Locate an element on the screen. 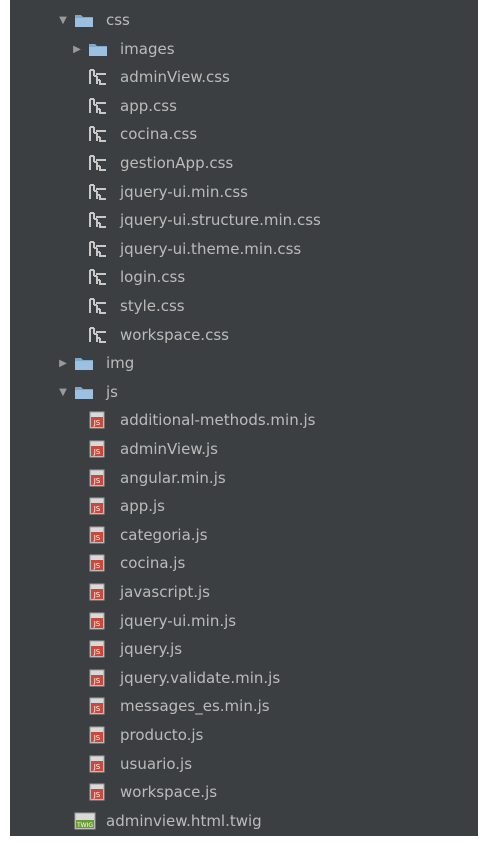 The height and width of the screenshot is (845, 483). file-item-css-label: jquery-ui.theme.min.css is located at coordinates (211, 249).